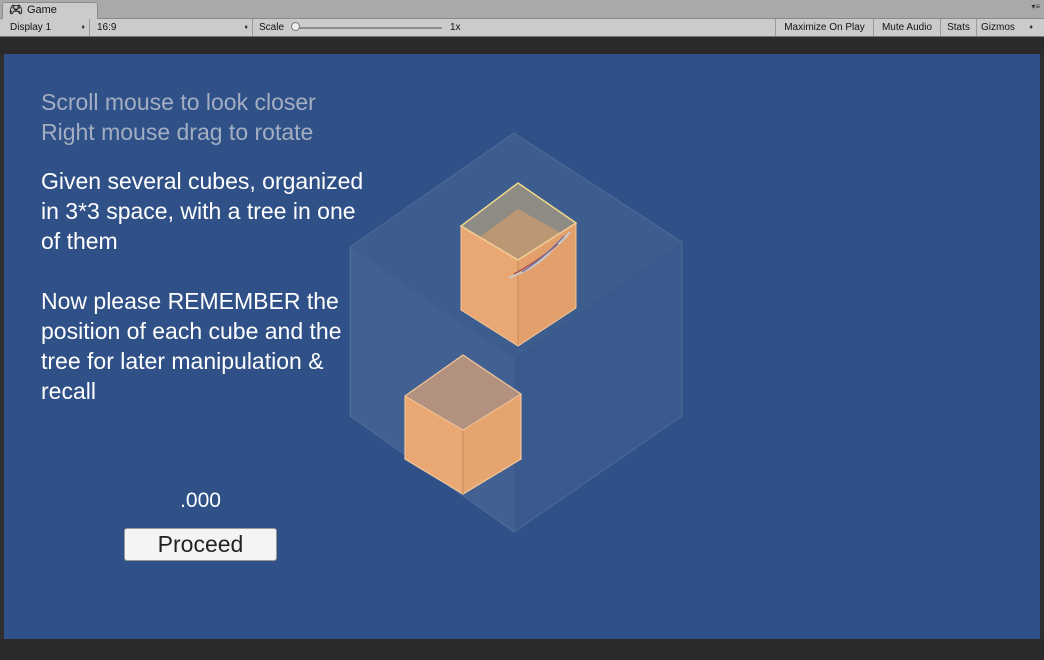 Image resolution: width=1044 pixels, height=660 pixels. I want to click on display-select: Display 1, so click(48, 27).